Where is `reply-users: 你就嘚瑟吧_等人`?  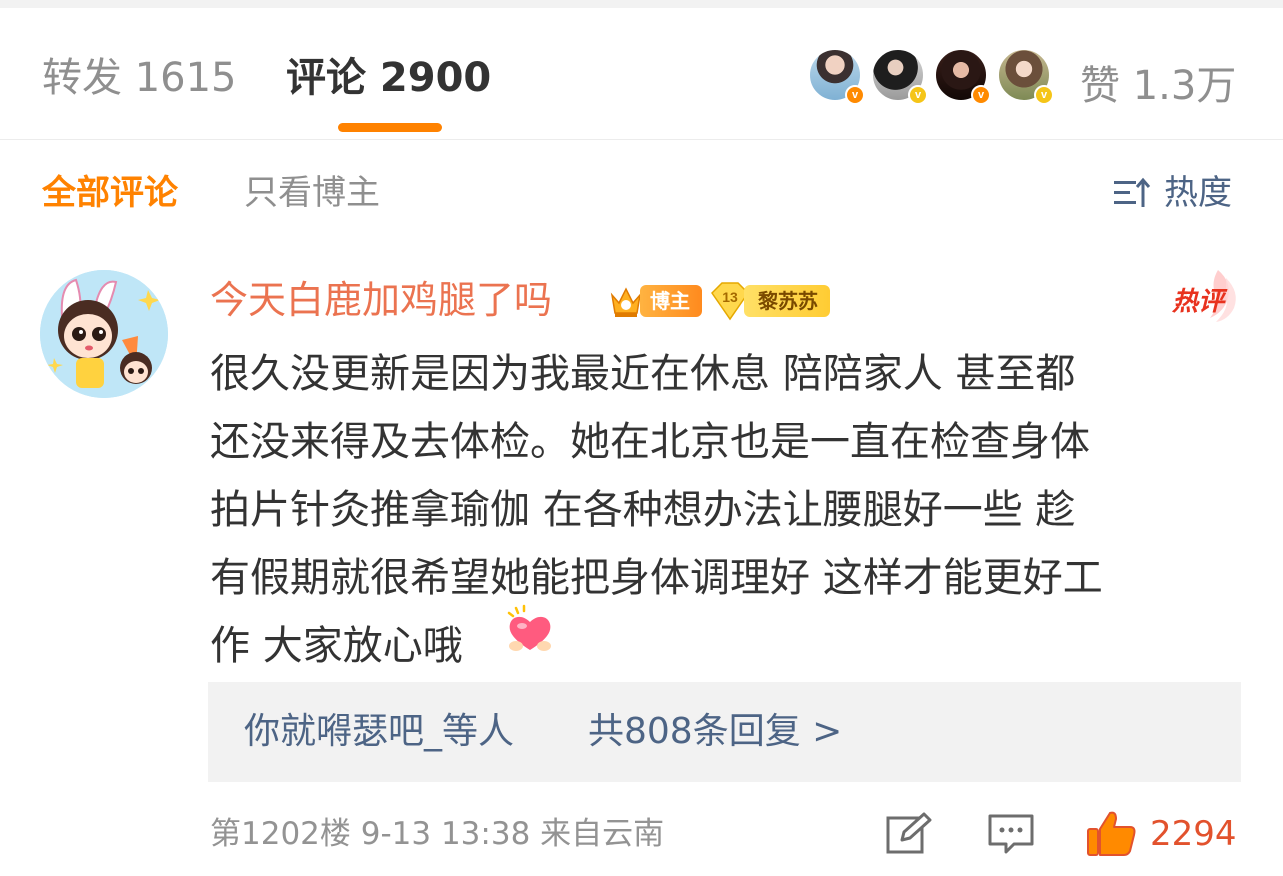
reply-users: 你就嘚瑟吧_等人 is located at coordinates (379, 732).